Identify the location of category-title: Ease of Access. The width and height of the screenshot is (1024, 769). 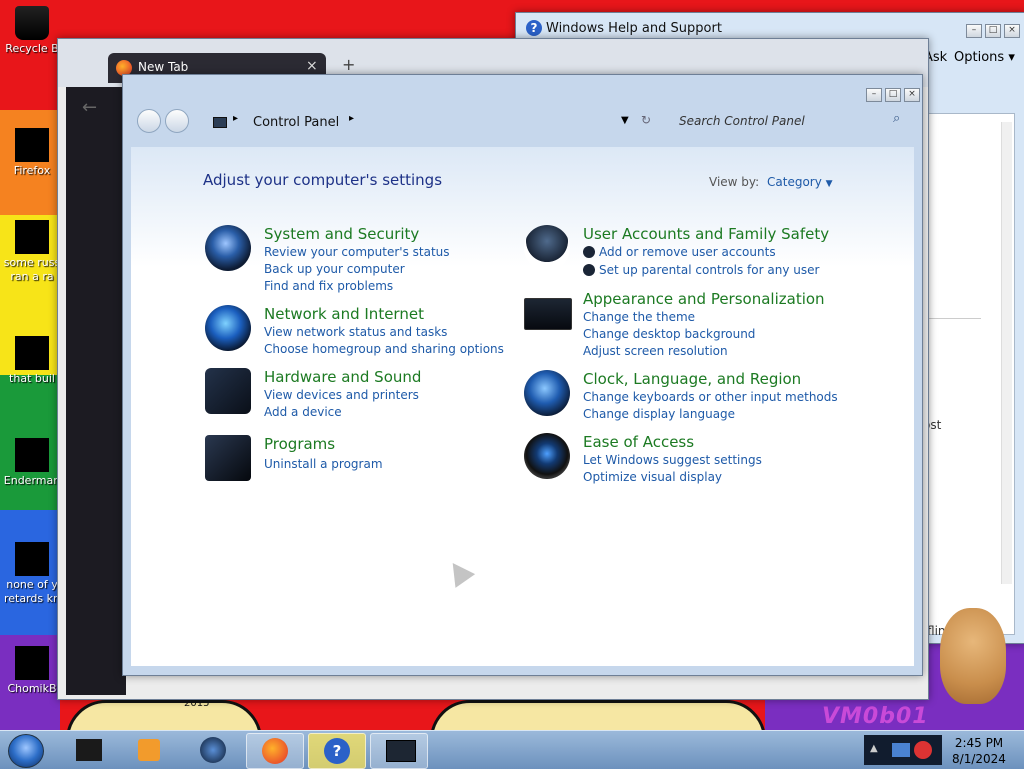
(638, 442).